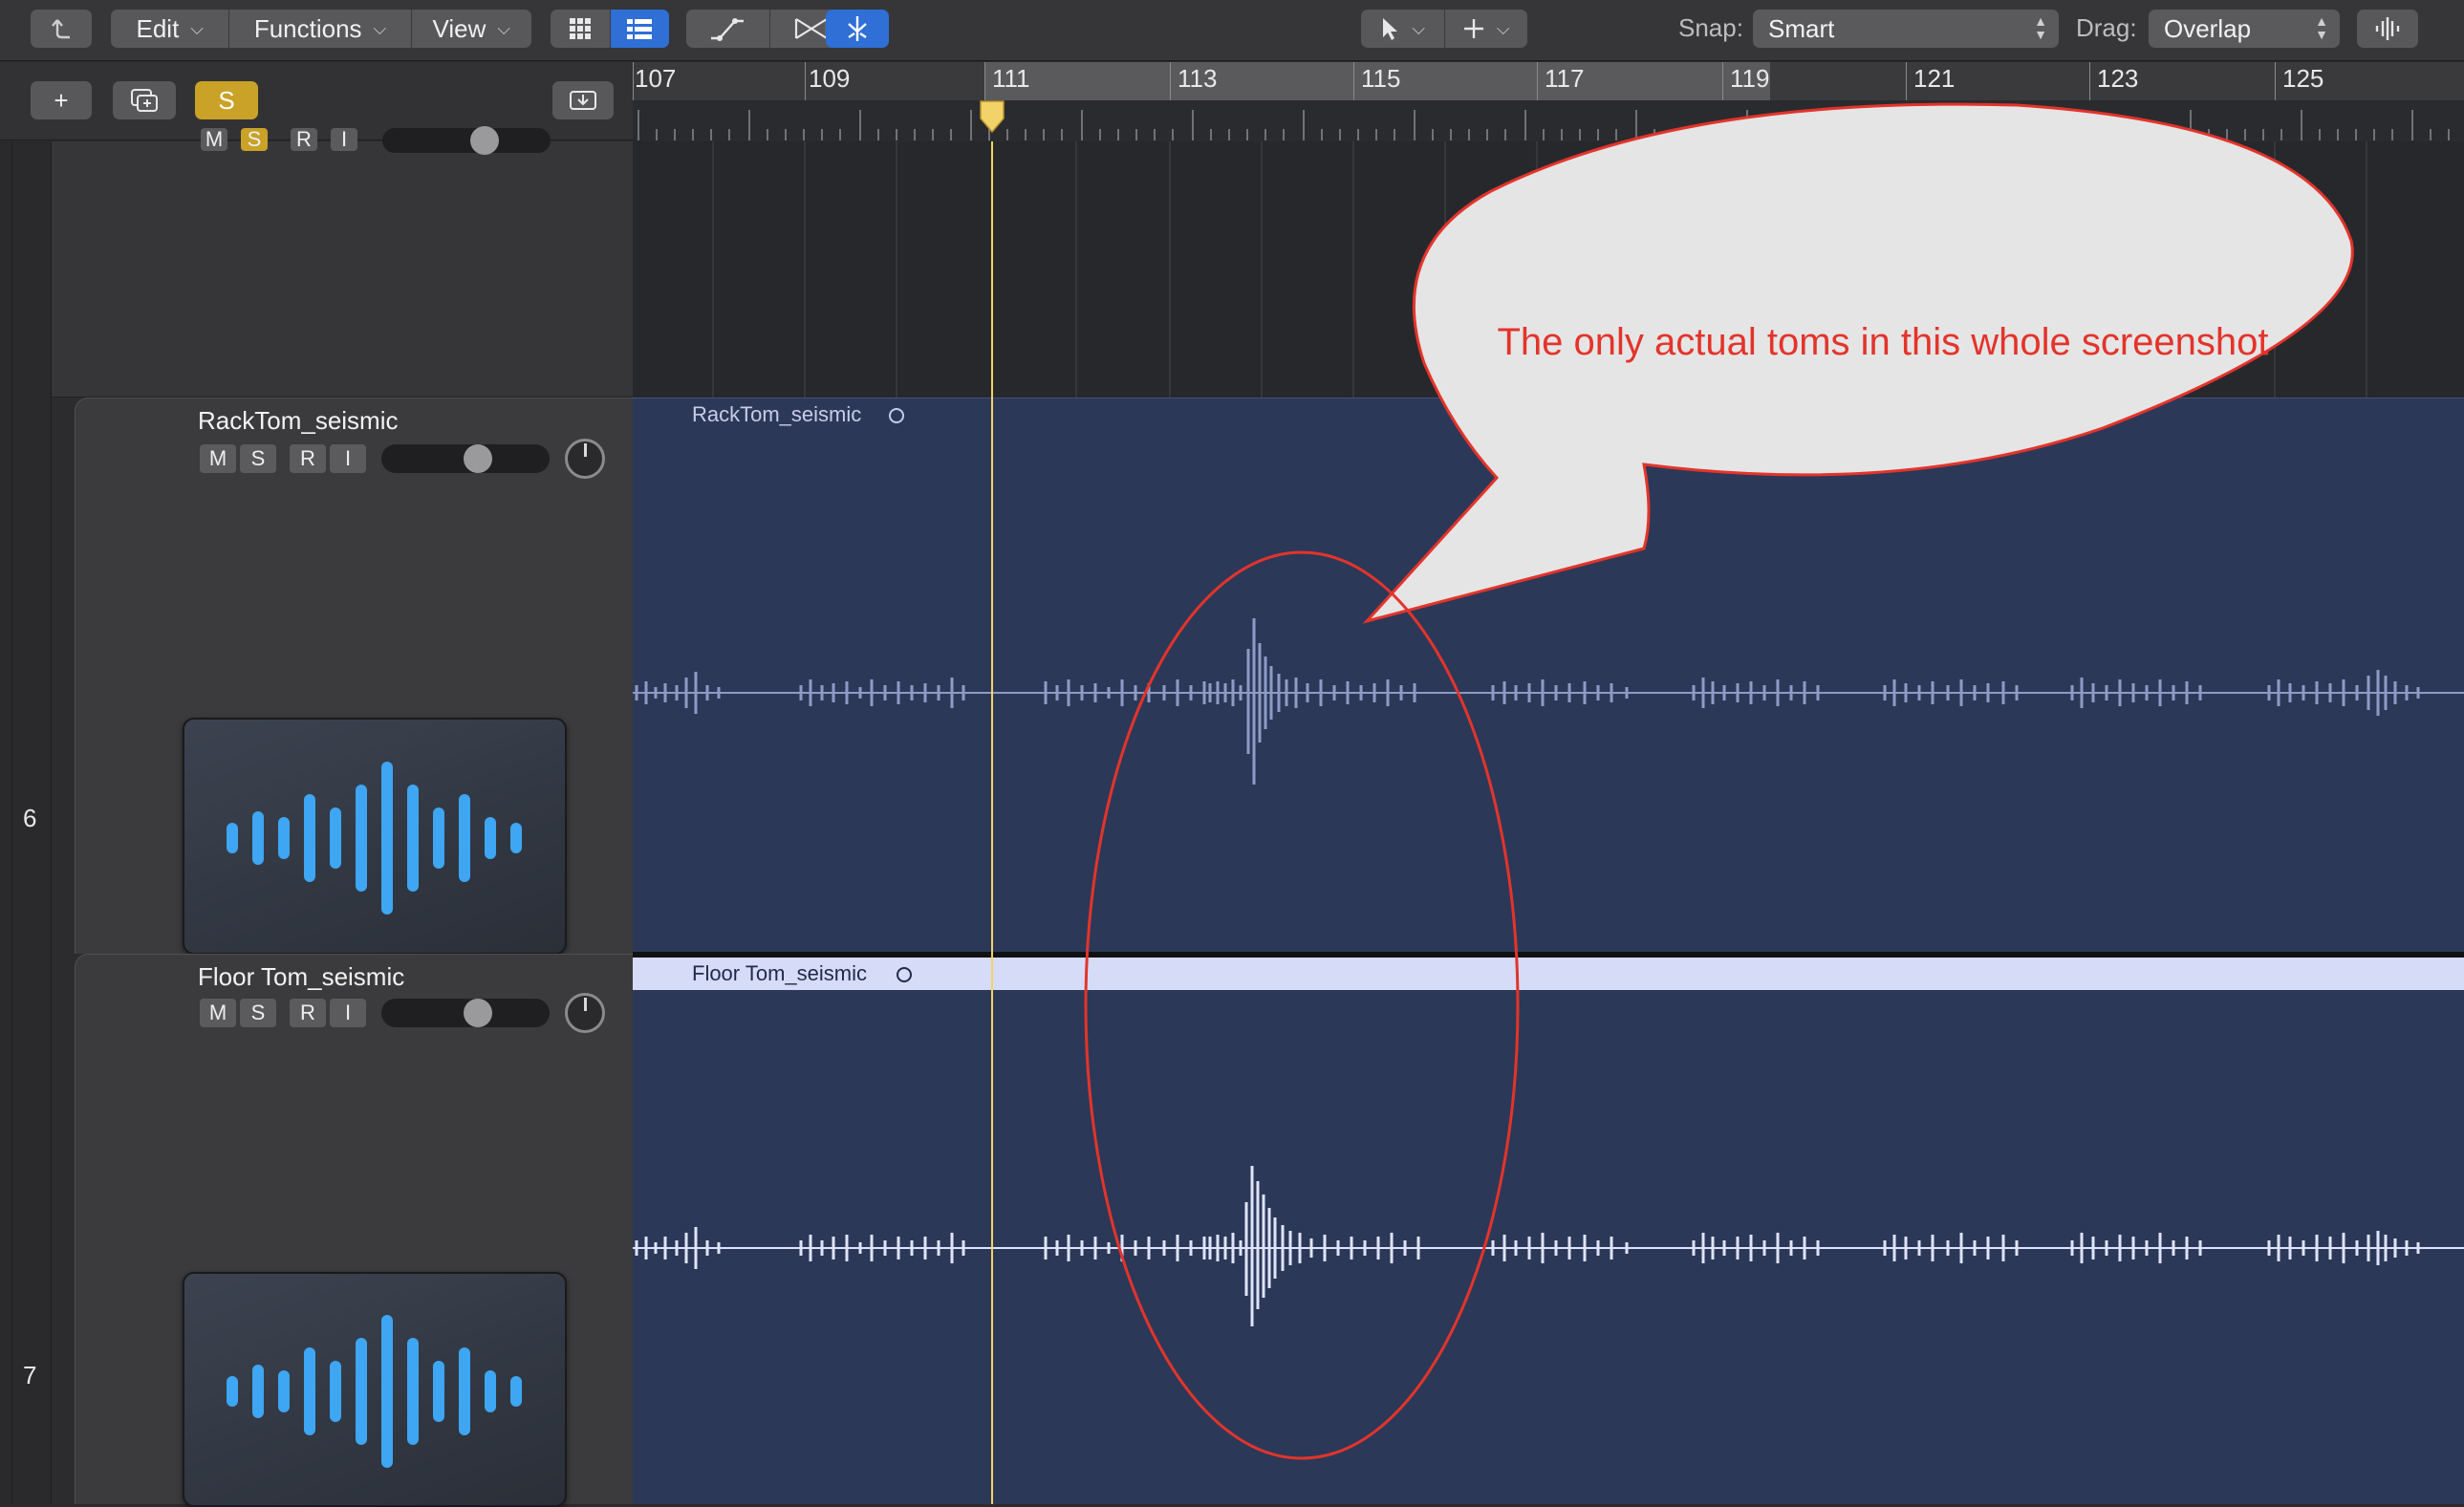 The image size is (2464, 1507). I want to click on highlight-ellipse, so click(1302, 1005).